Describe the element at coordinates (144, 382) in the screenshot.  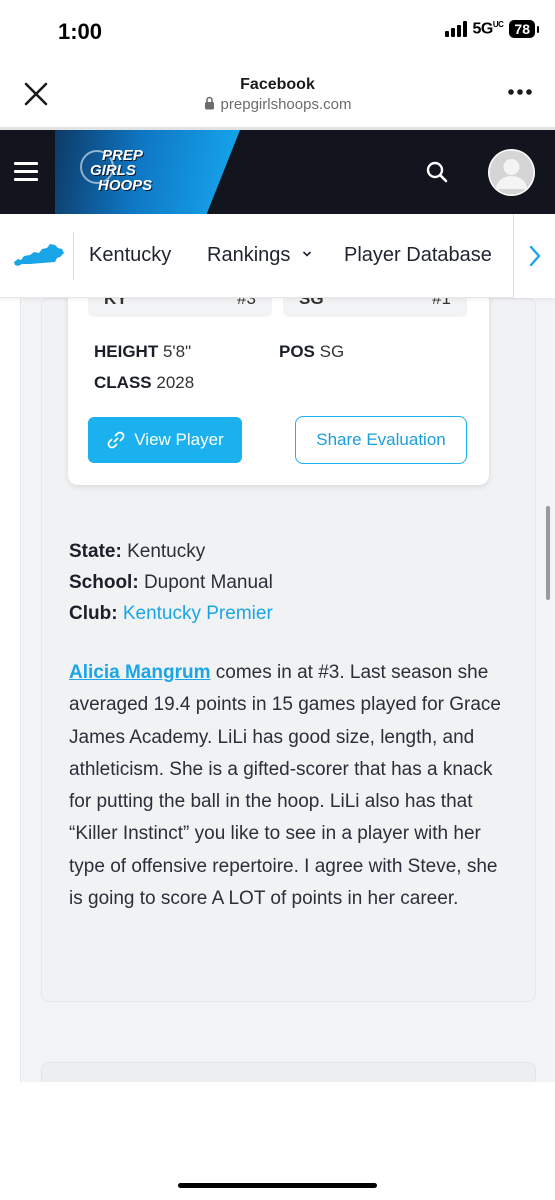
I see `player-class: CLASS 2028` at that location.